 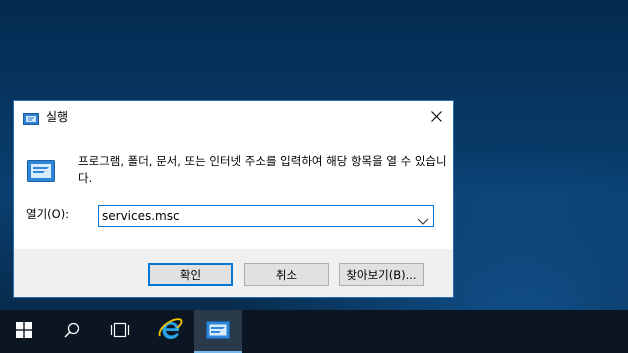 What do you see at coordinates (31, 117) in the screenshot?
I see `run-app-icon` at bounding box center [31, 117].